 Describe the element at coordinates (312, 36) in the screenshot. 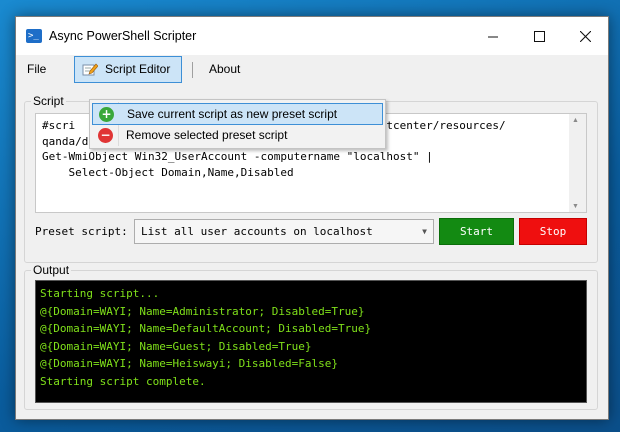

I see `title-bar: >_ Async PowerShell Scripter` at that location.